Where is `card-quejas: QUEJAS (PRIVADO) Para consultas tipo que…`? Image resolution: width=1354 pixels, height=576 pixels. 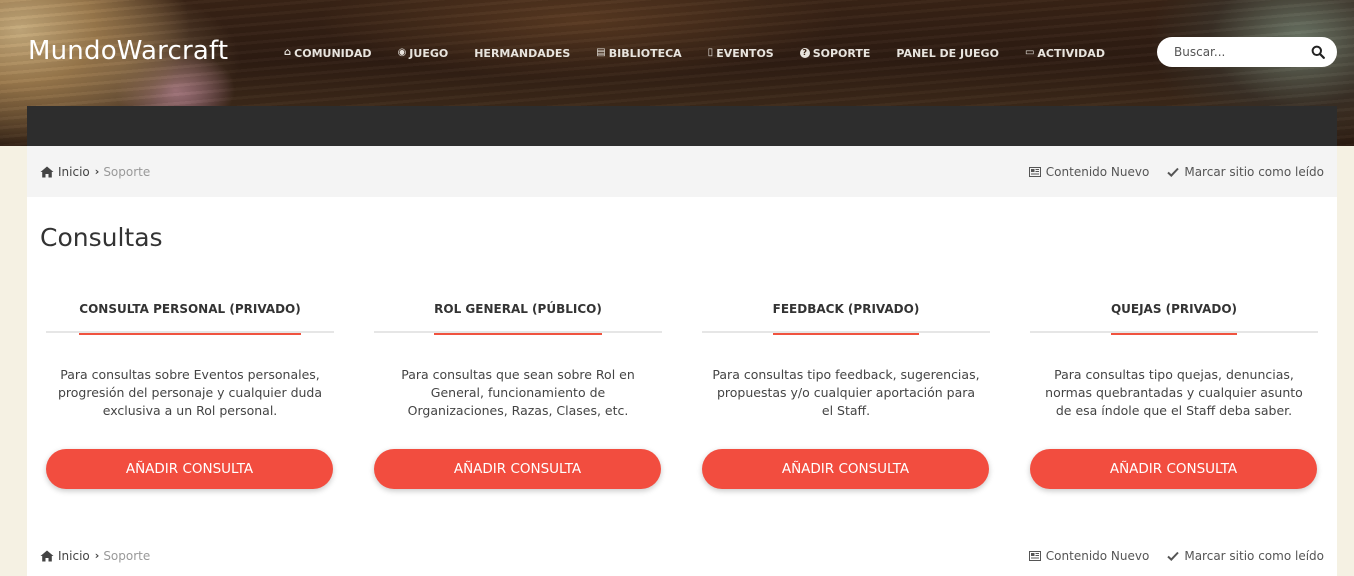
card-quejas: QUEJAS (PRIVADO) Para consultas tipo que… is located at coordinates (1174, 392).